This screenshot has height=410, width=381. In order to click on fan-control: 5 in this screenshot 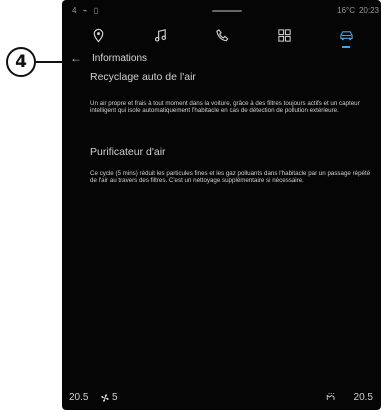, I will do `click(109, 397)`.